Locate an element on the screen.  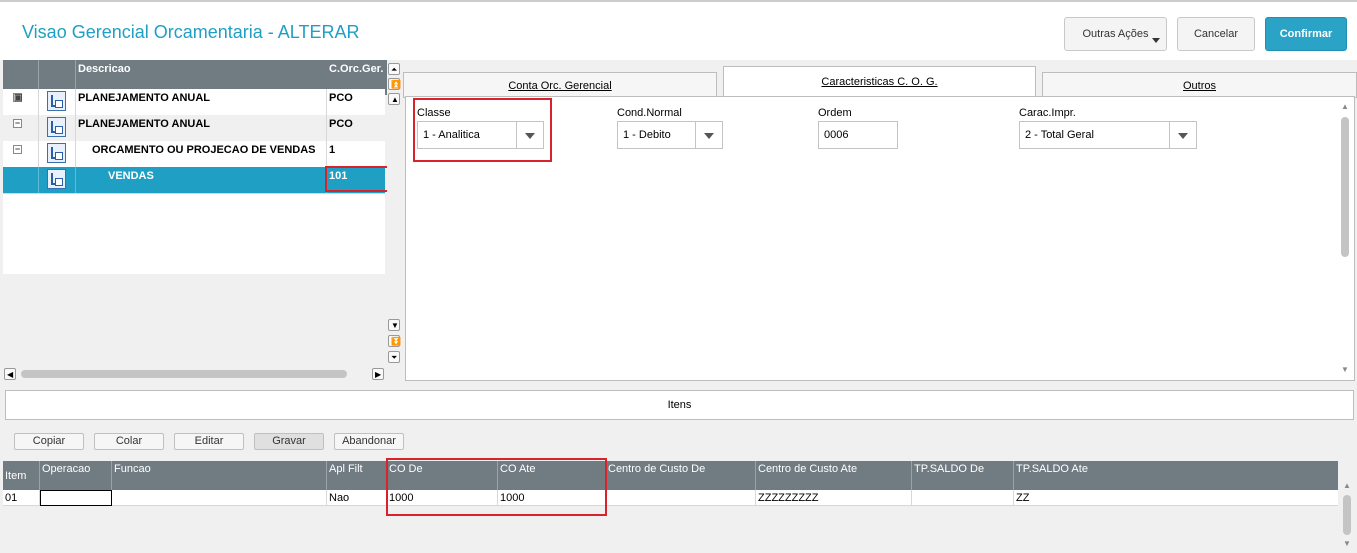
cell-tp-saldo-de is located at coordinates (963, 498).